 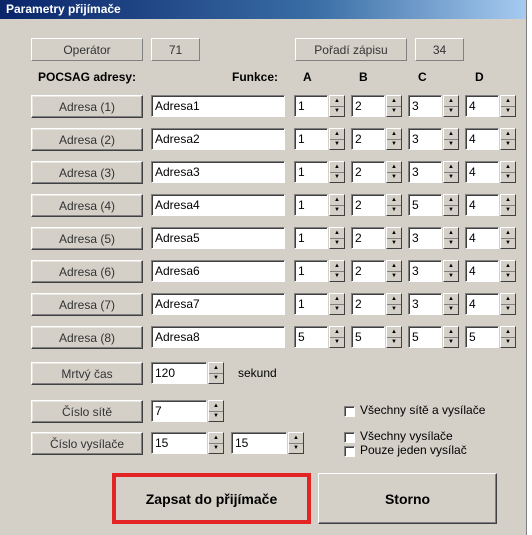 I want to click on cancel-button: Storno, so click(x=407, y=498).